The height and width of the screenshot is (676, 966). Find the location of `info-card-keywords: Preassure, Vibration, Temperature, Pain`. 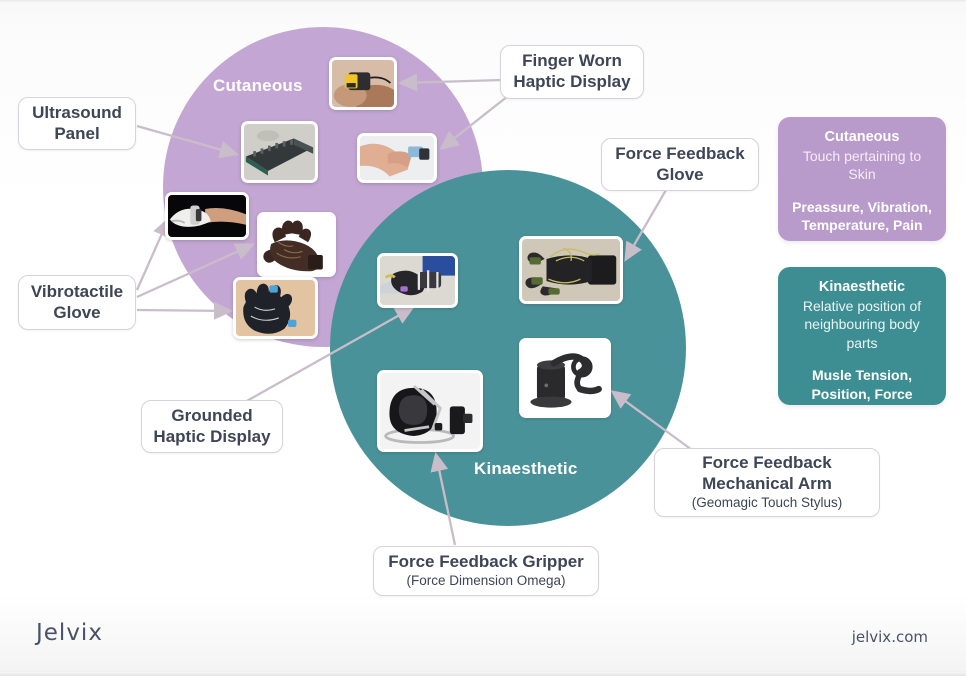

info-card-keywords: Preassure, Vibration, Temperature, Pain is located at coordinates (862, 216).